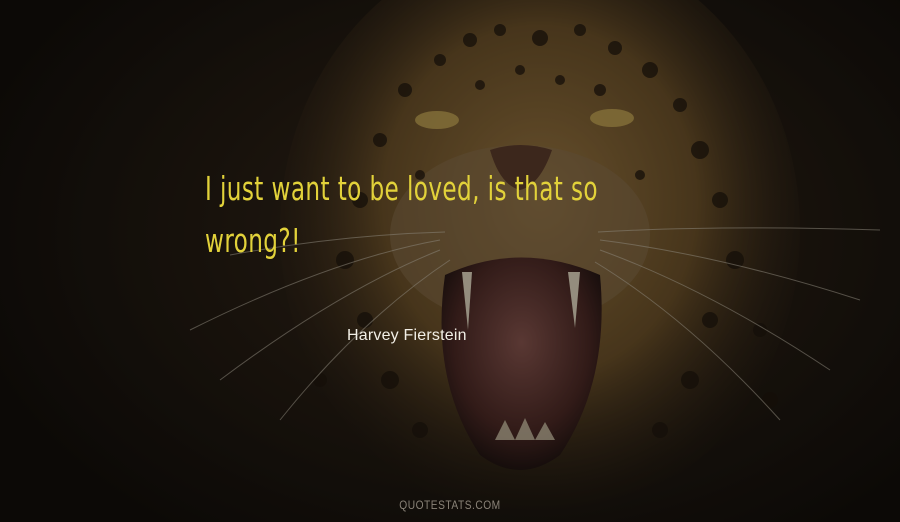 Image resolution: width=900 pixels, height=522 pixels. I want to click on site-watermark: QUOTESTATS.COM, so click(450, 505).